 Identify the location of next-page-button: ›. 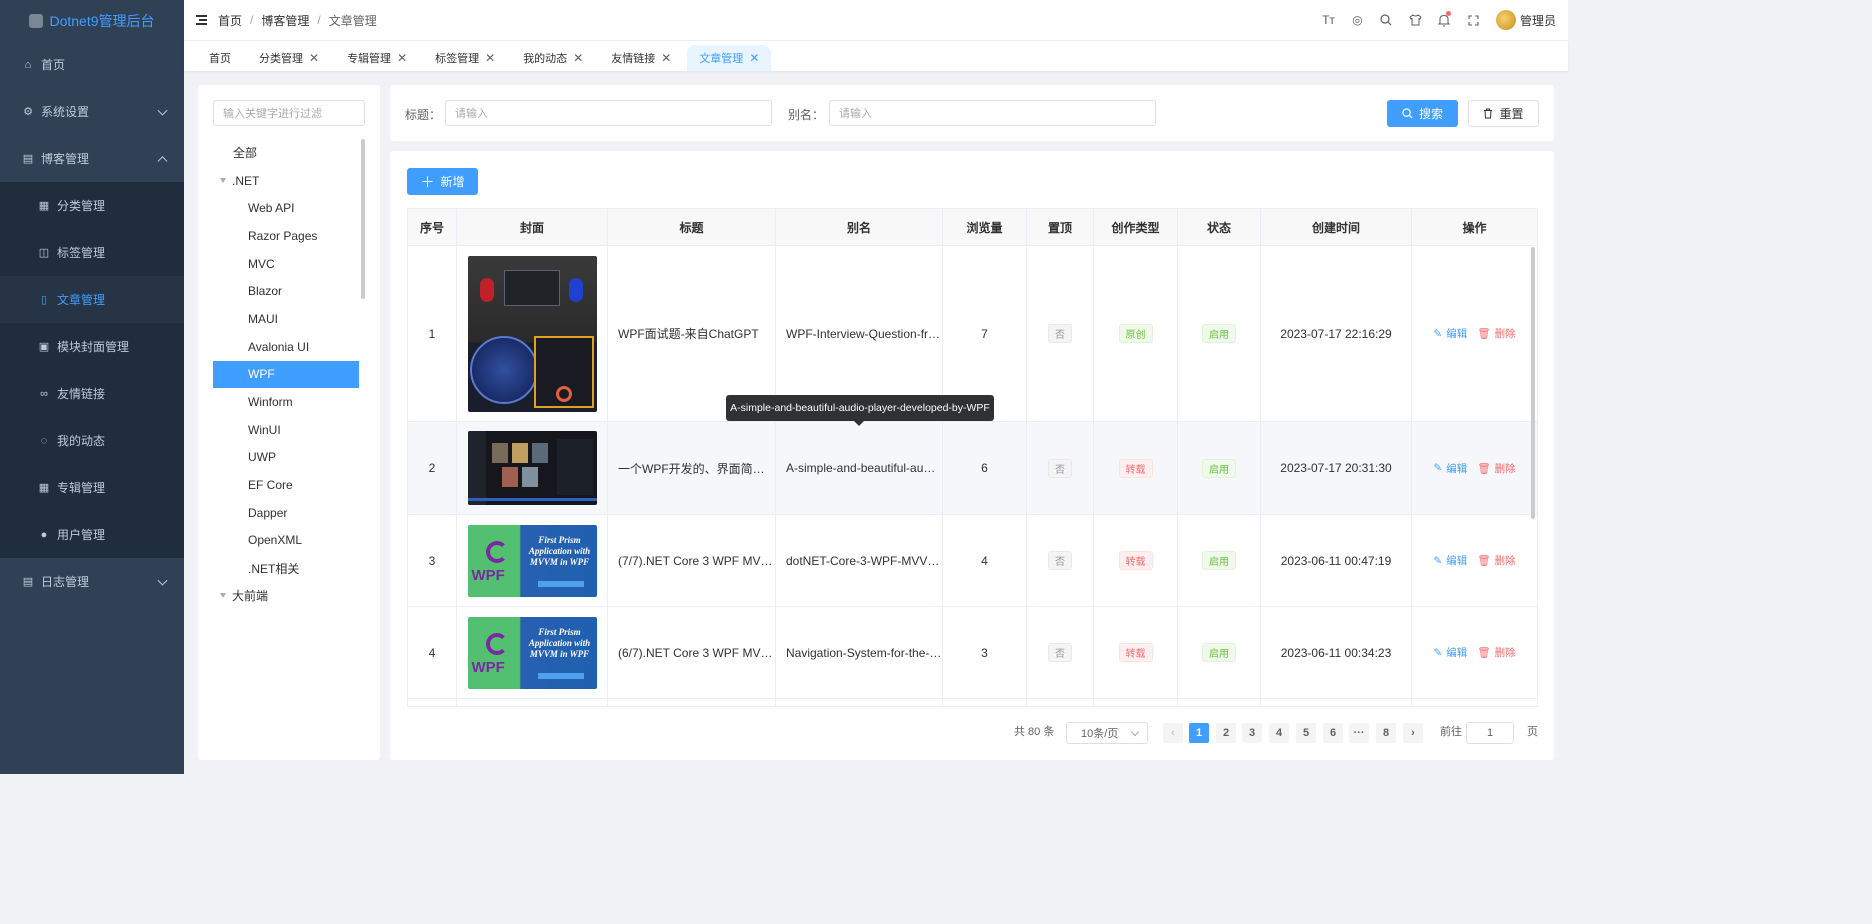
(1413, 733).